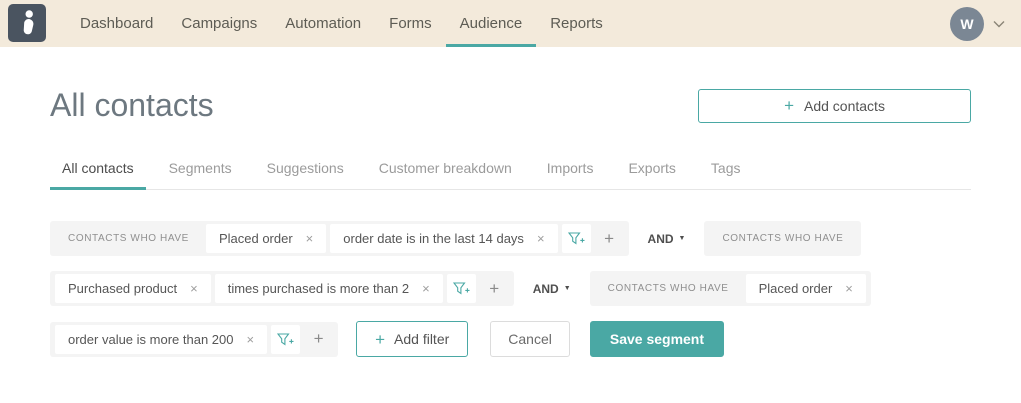 This screenshot has height=403, width=1021. I want to click on chip-label: times purchased is more than 2, so click(318, 288).